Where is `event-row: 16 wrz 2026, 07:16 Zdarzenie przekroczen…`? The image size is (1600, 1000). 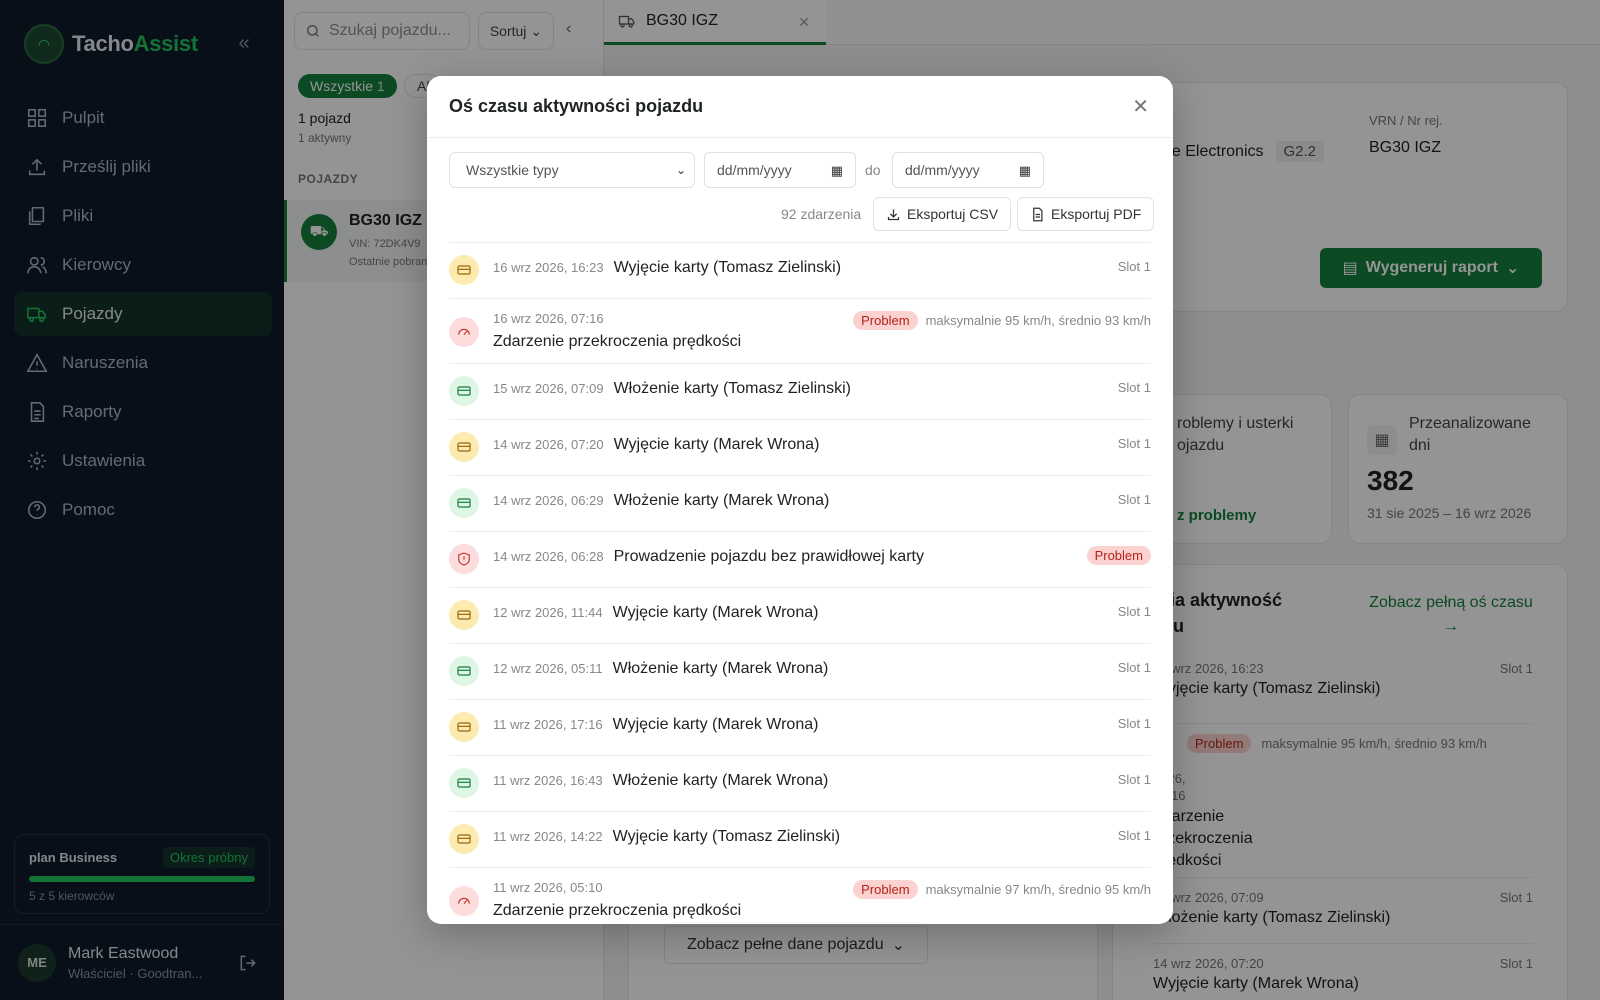
event-row: 16 wrz 2026, 07:16 Zdarzenie przekroczen… is located at coordinates (800, 331).